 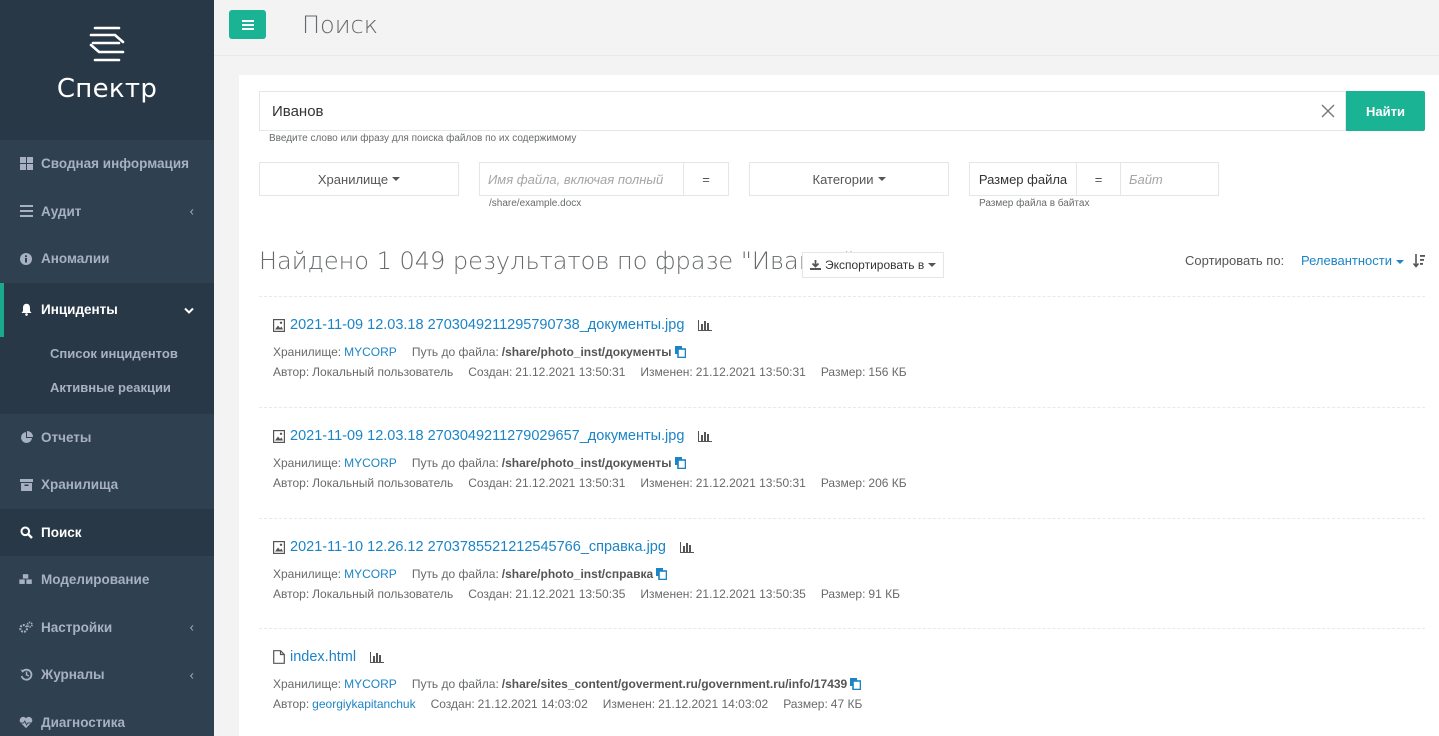 I want to click on heartbeat-icon, so click(x=26, y=722).